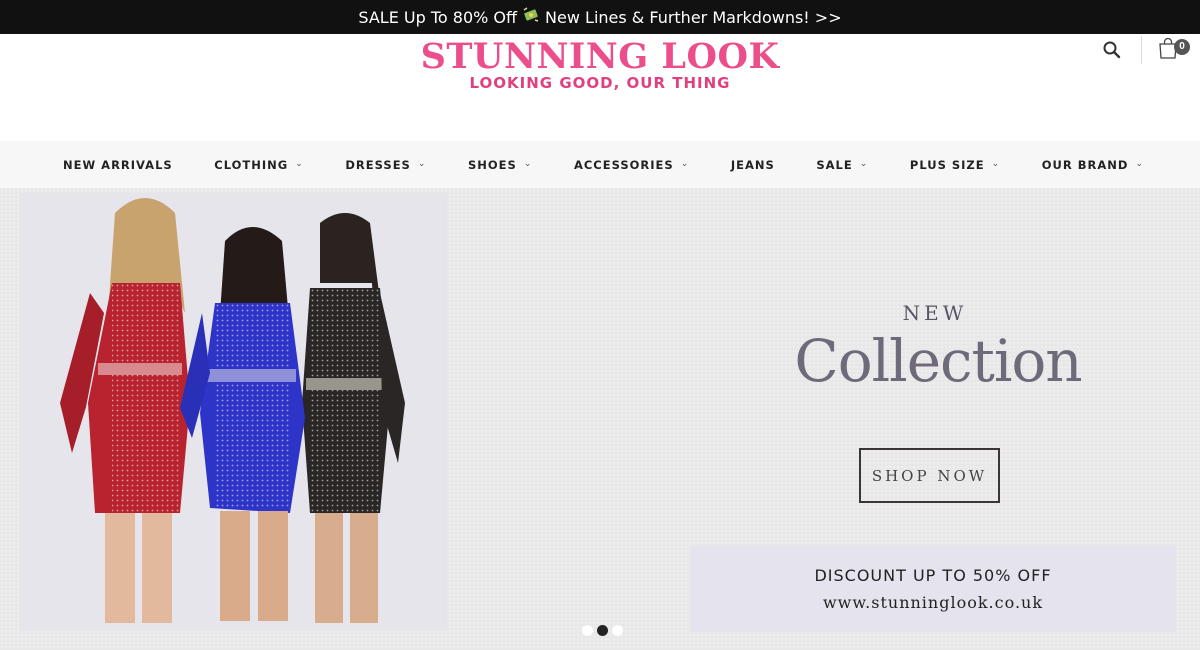  I want to click on nav-item-label: SHOES, so click(492, 164).